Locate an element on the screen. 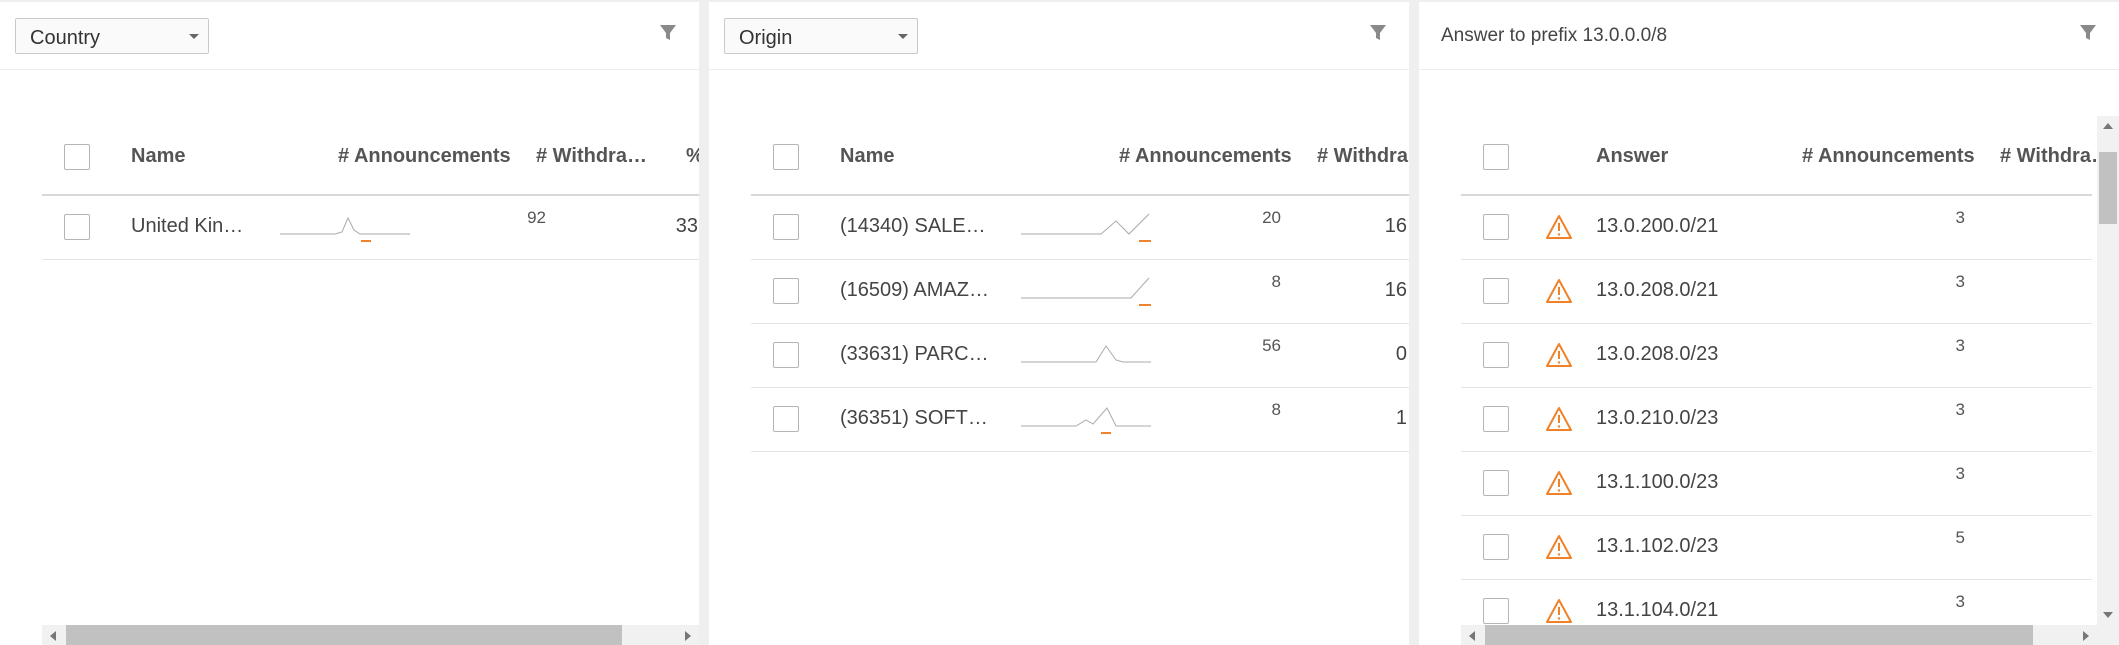  table-row: (33631) PARC… 56 0 is located at coordinates (1080, 356).